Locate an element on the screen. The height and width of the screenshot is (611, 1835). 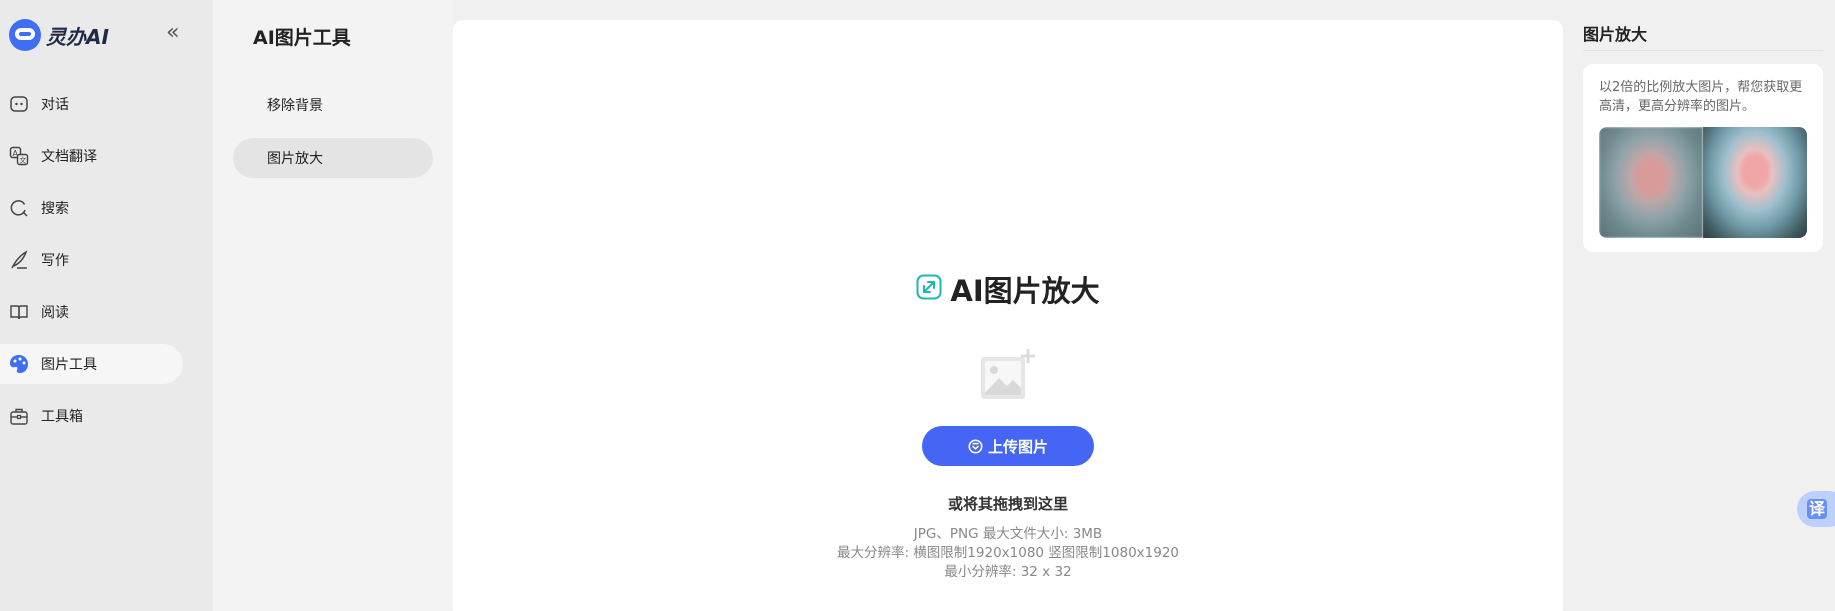
nav-label: 工具箱 is located at coordinates (62, 417).